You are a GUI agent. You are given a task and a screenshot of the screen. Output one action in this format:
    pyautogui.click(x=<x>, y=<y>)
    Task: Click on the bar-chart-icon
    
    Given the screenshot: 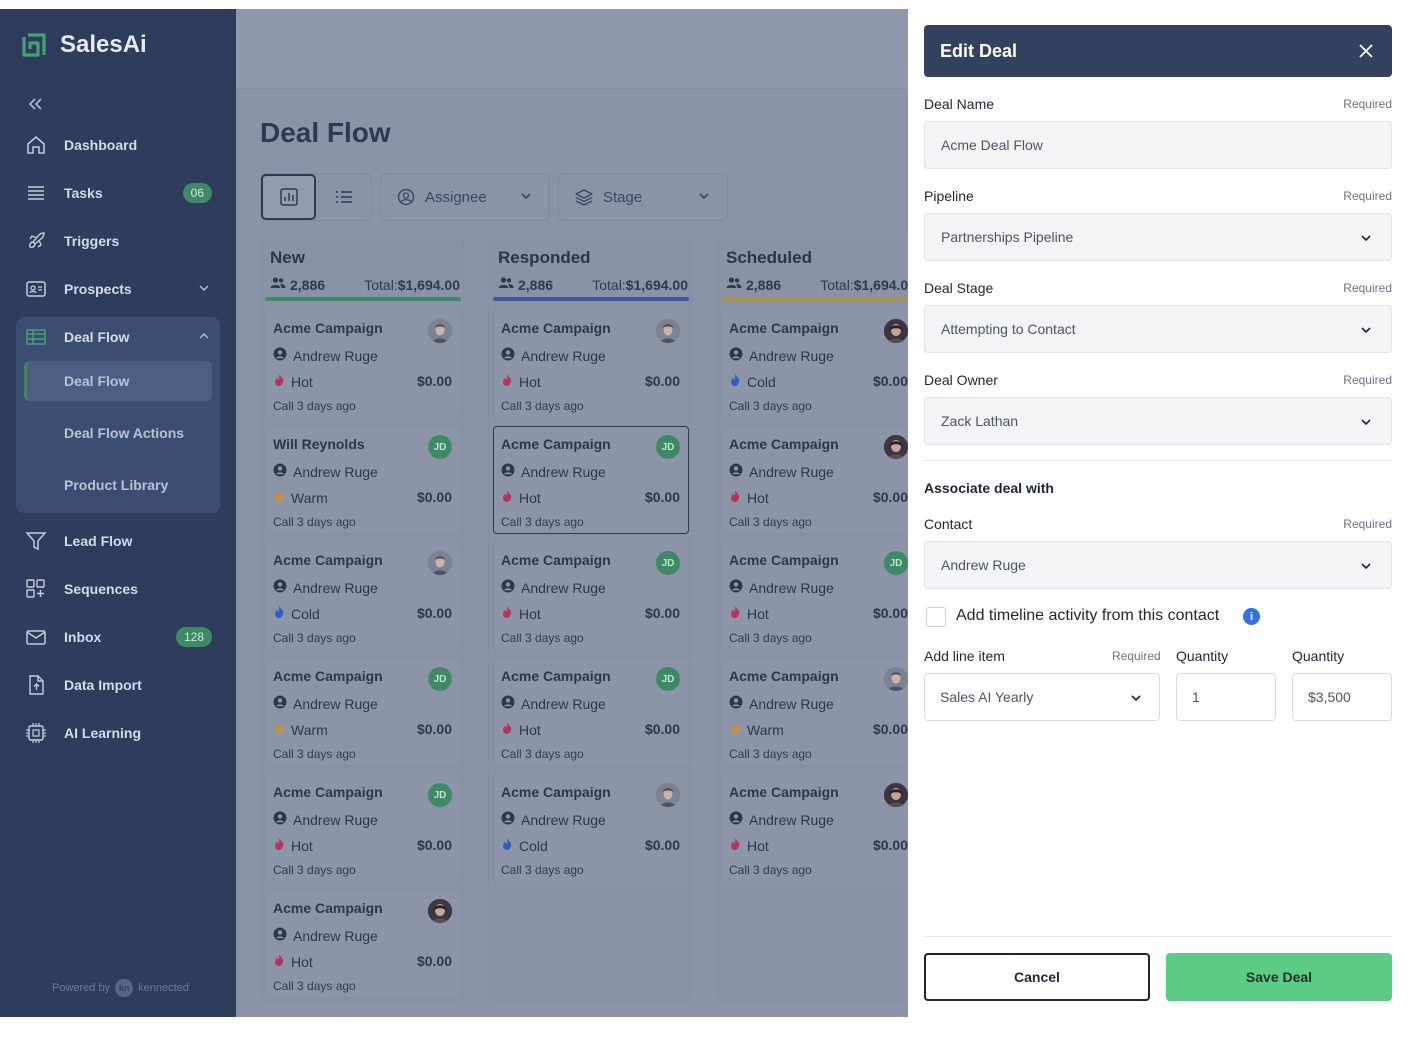 What is the action you would take?
    pyautogui.click(x=288, y=197)
    